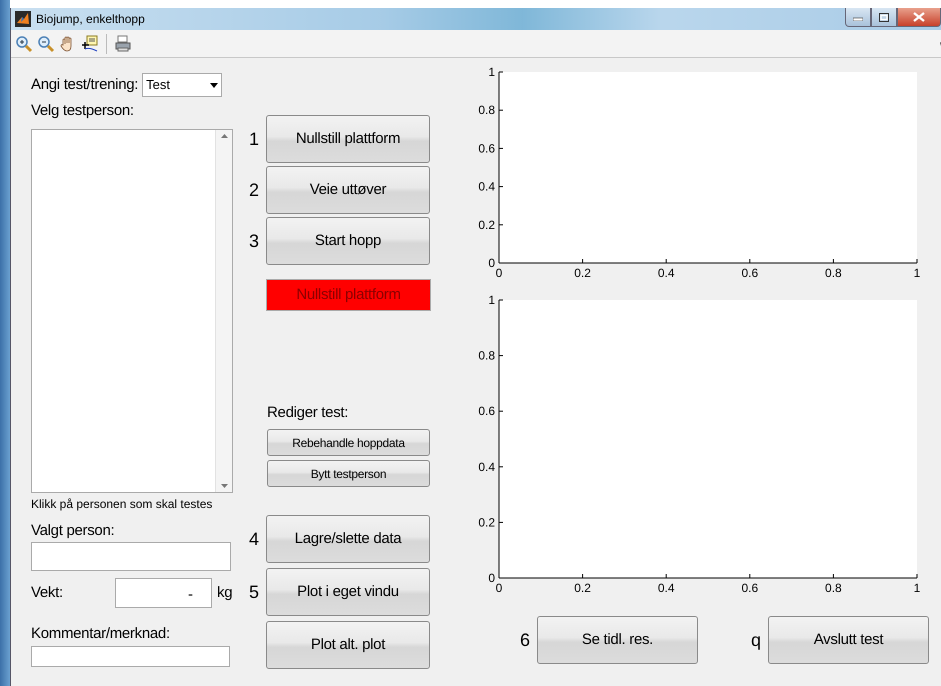 The image size is (941, 686). Describe the element at coordinates (224, 593) in the screenshot. I see `weight-unit: kg` at that location.